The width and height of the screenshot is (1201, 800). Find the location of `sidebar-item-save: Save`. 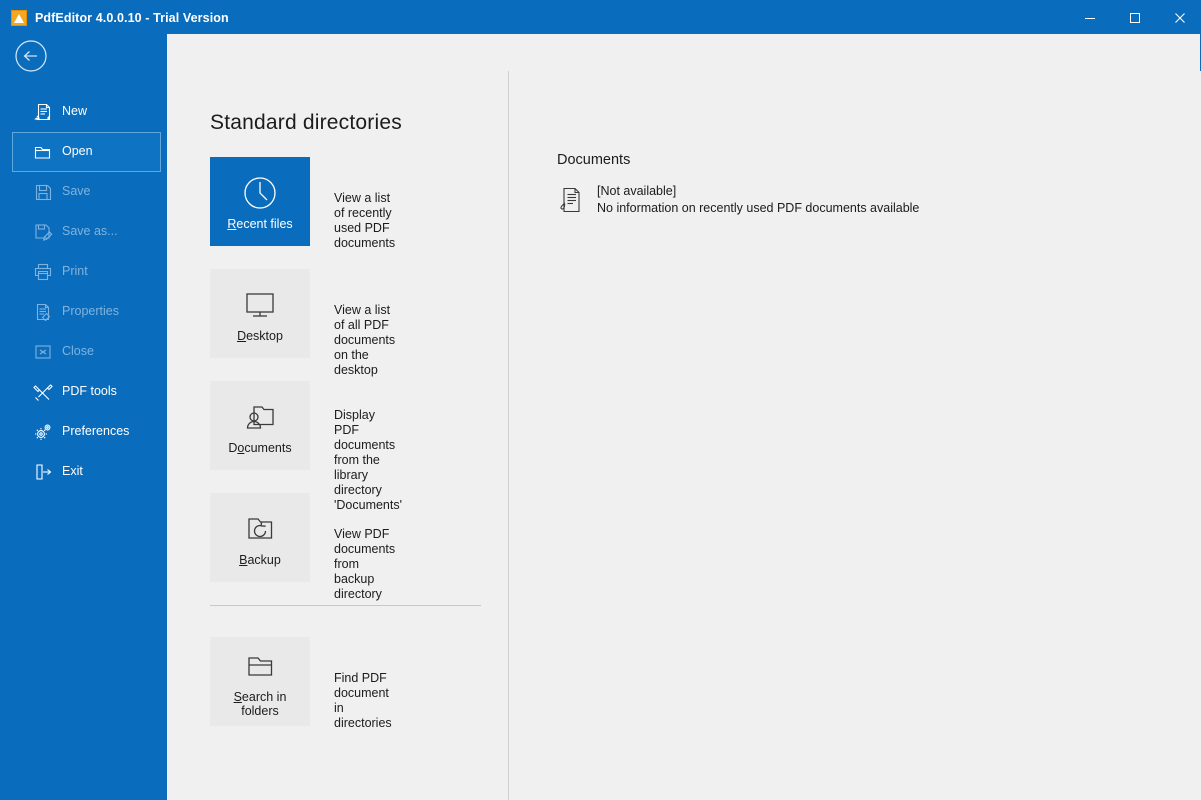

sidebar-item-save: Save is located at coordinates (86, 192).